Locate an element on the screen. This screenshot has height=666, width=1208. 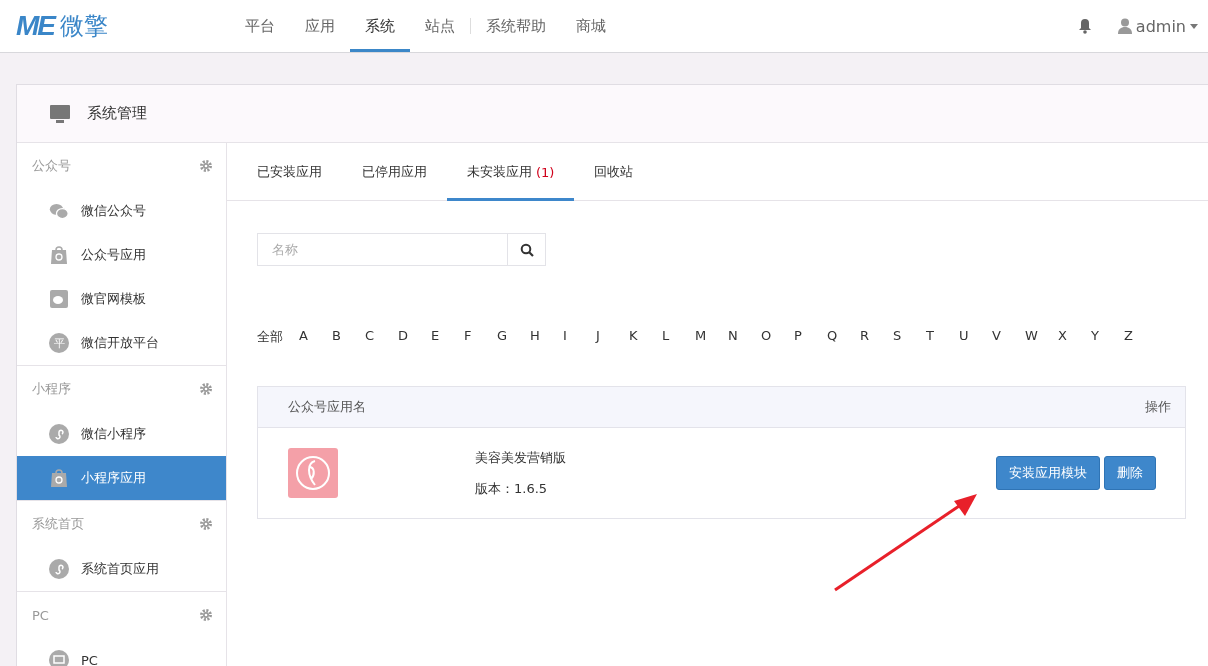
letter-filter: F is located at coordinates (480, 337).